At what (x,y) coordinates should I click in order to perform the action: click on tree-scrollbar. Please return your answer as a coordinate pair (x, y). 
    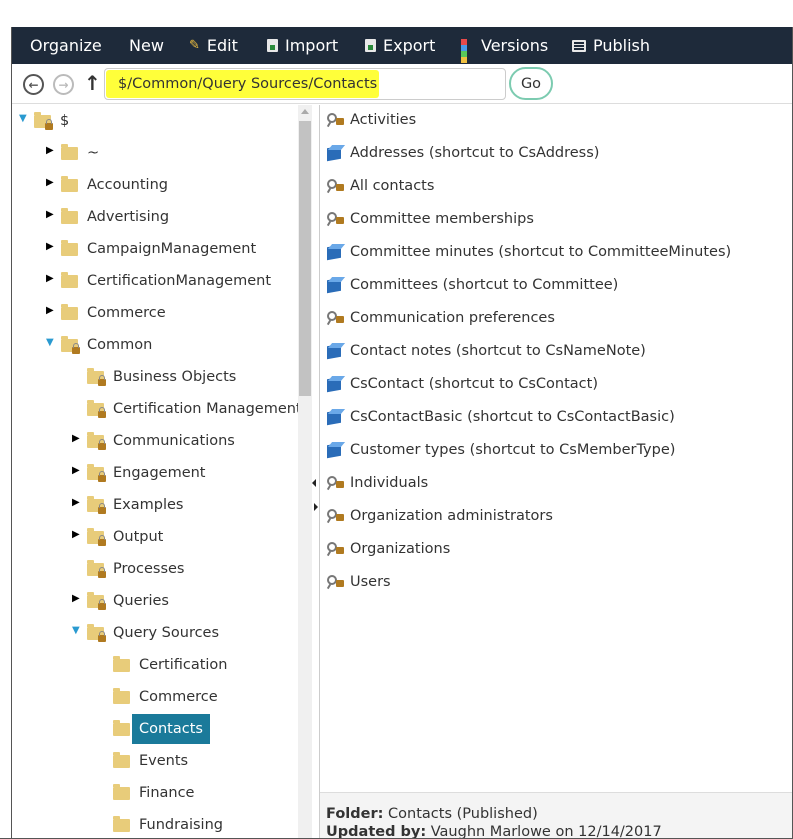
    Looking at the image, I should click on (305, 472).